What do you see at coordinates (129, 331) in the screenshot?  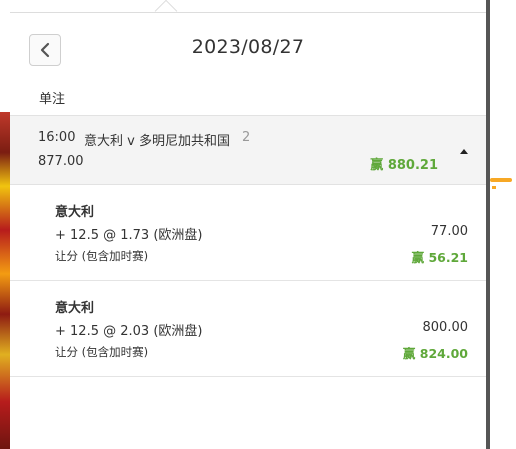 I see `leg-pick: + 12.5 @ 2.03 (欧洲盘)` at bounding box center [129, 331].